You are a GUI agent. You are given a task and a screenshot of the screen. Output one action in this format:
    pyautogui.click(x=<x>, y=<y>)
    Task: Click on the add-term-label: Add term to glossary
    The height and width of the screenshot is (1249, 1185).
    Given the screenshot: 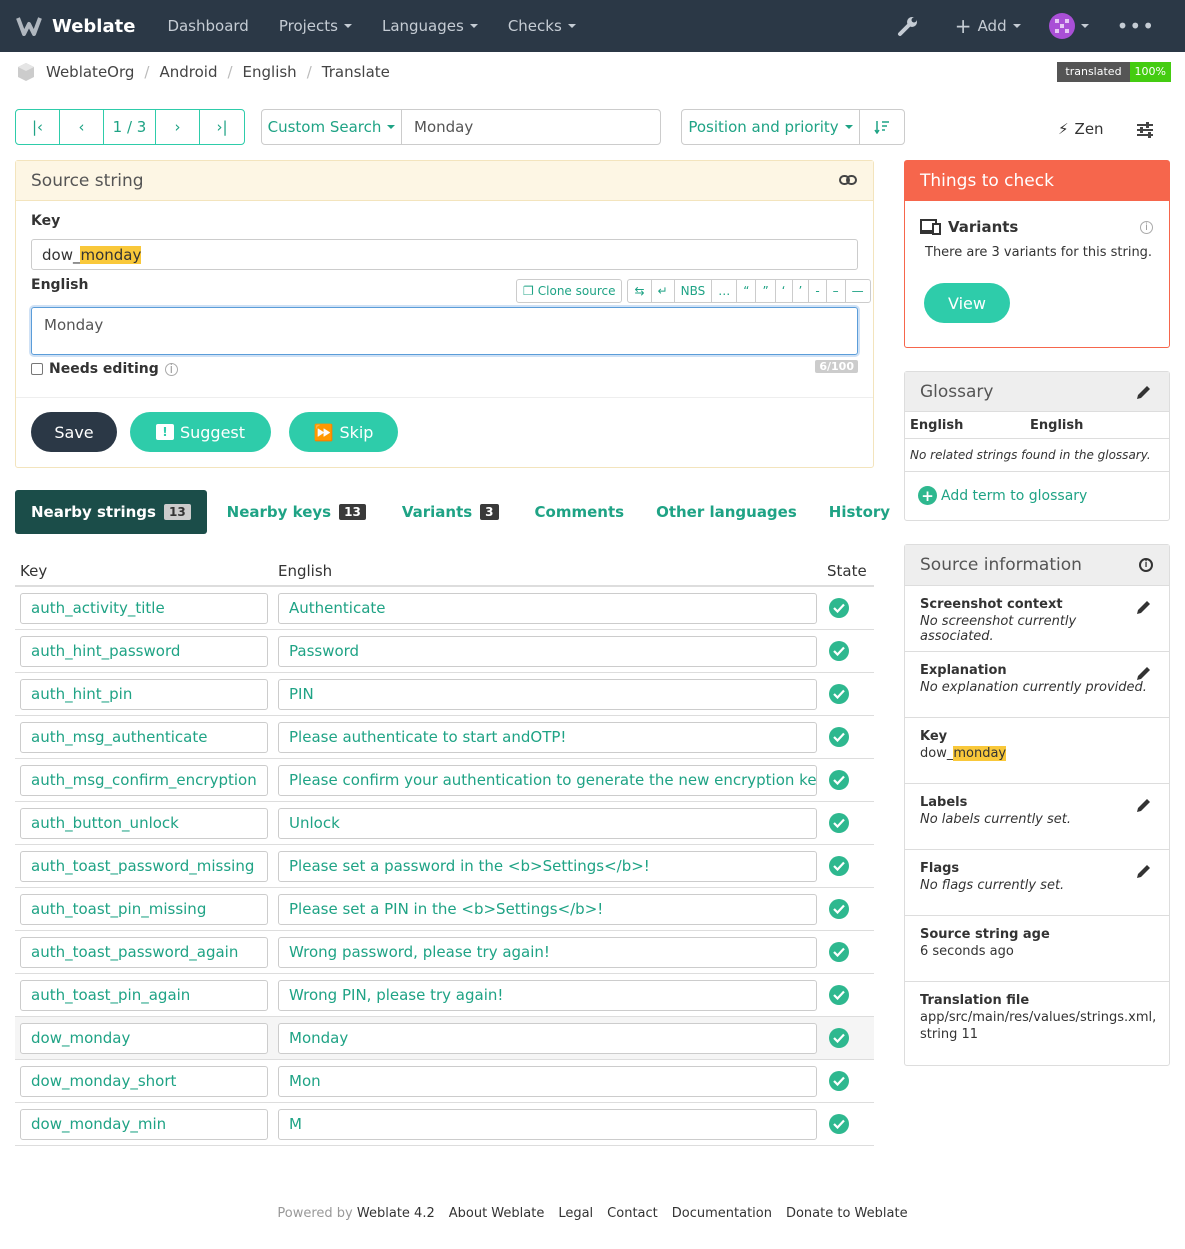 What is the action you would take?
    pyautogui.click(x=1014, y=495)
    